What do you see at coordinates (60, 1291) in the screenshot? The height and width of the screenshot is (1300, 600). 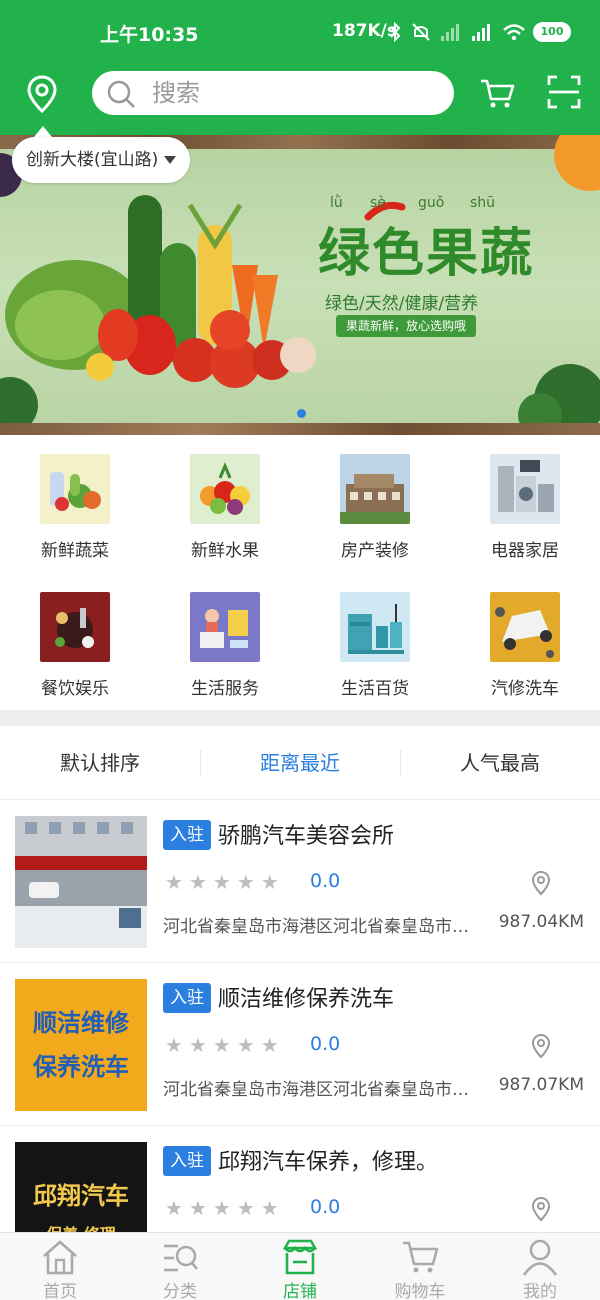 I see `tab-label: 首页` at bounding box center [60, 1291].